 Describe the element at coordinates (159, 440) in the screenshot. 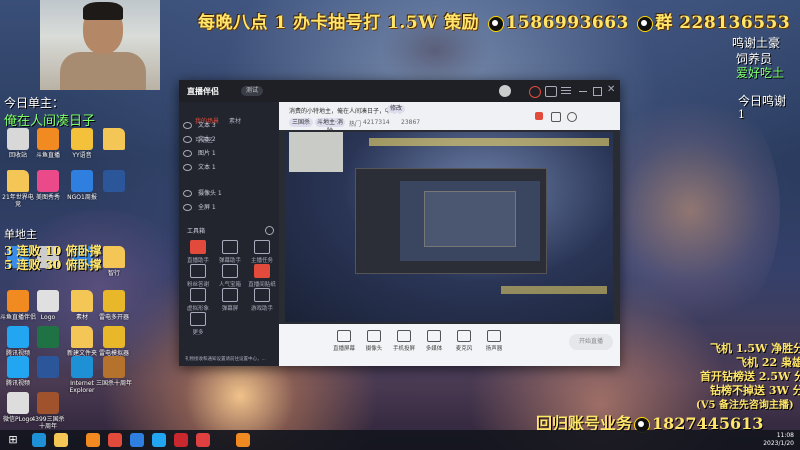

I see `video-icon` at that location.